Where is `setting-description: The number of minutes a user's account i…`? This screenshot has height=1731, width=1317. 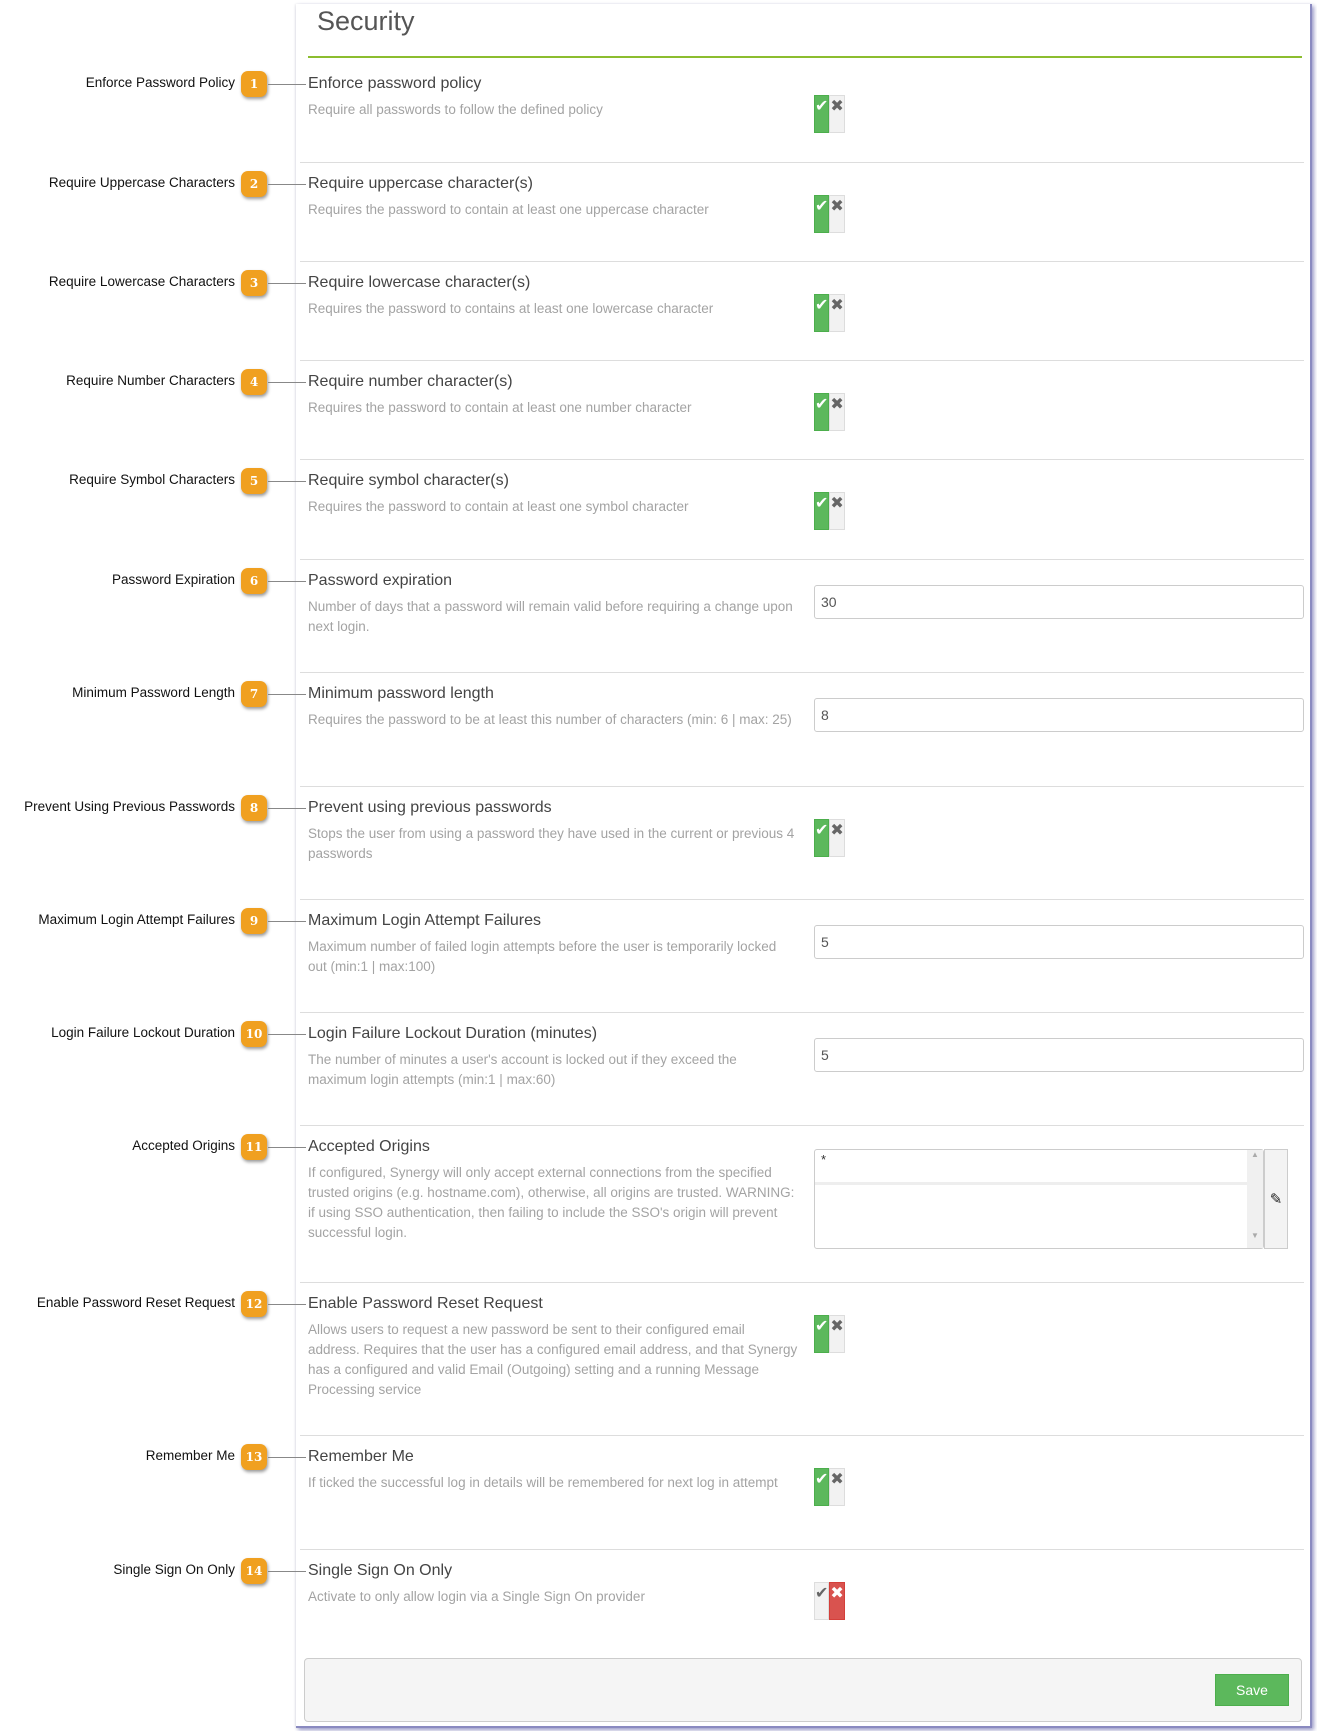
setting-description: The number of minutes a user's account i… is located at coordinates (522, 1069).